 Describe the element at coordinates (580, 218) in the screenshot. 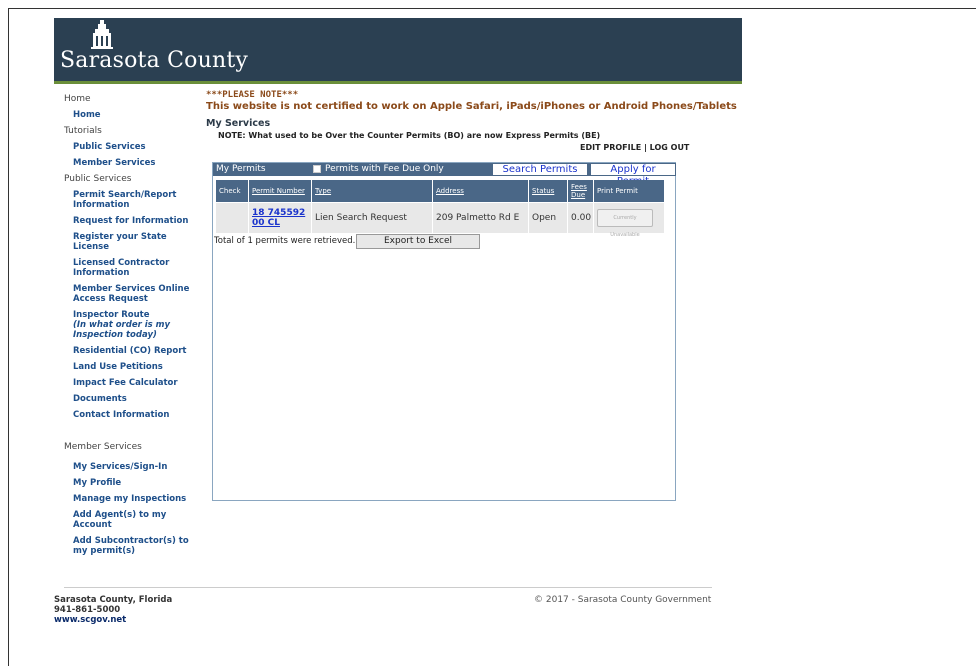

I see `row-fees-due-cell: 0.00` at that location.